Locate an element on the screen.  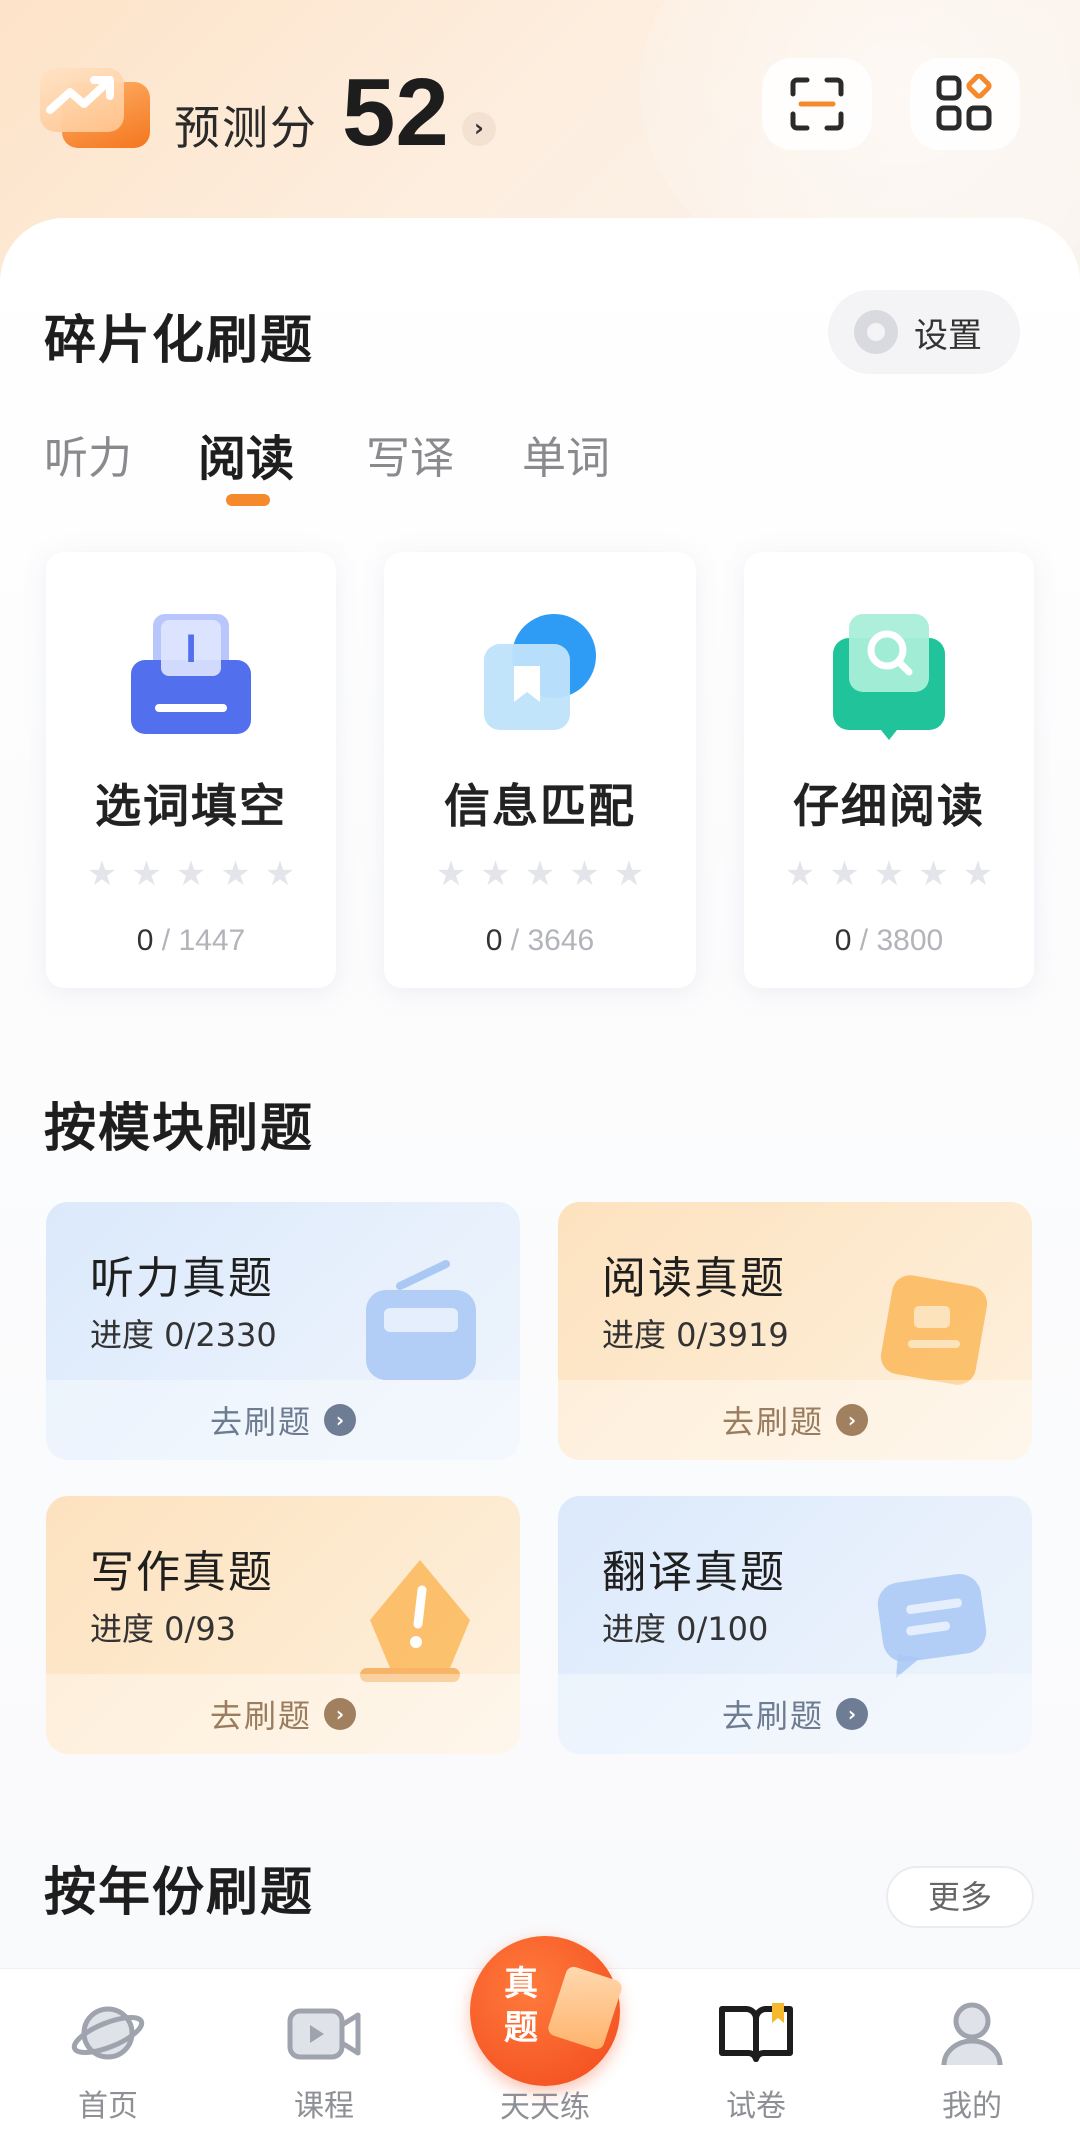
planet-icon is located at coordinates (108, 2033).